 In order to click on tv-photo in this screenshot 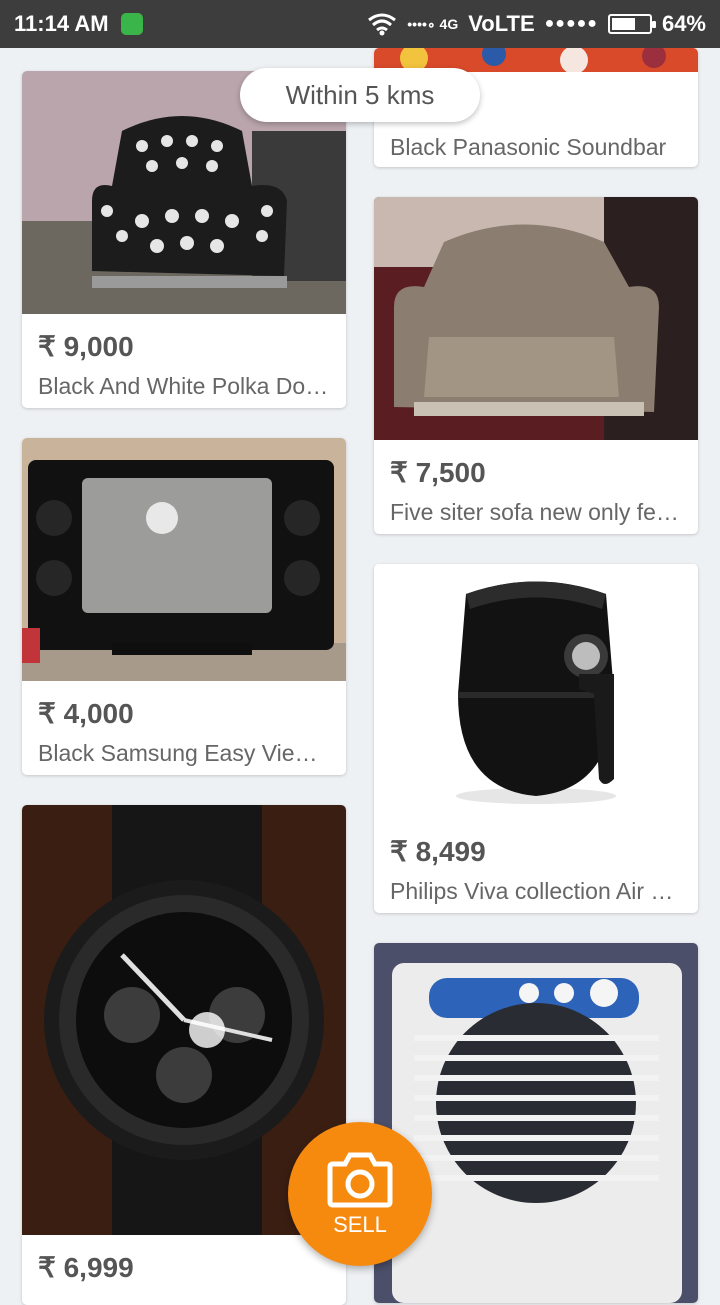, I will do `click(184, 559)`.